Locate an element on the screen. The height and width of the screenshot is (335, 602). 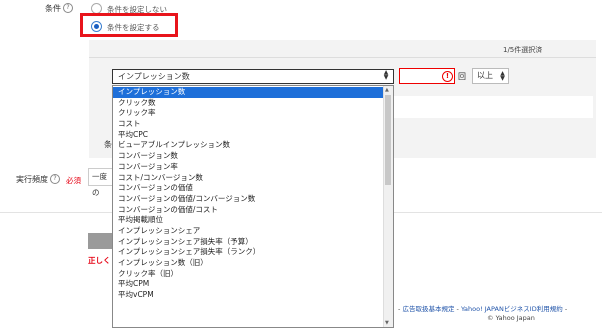
dropdown-scrollbar: ▲ ▼ is located at coordinates (388, 206).